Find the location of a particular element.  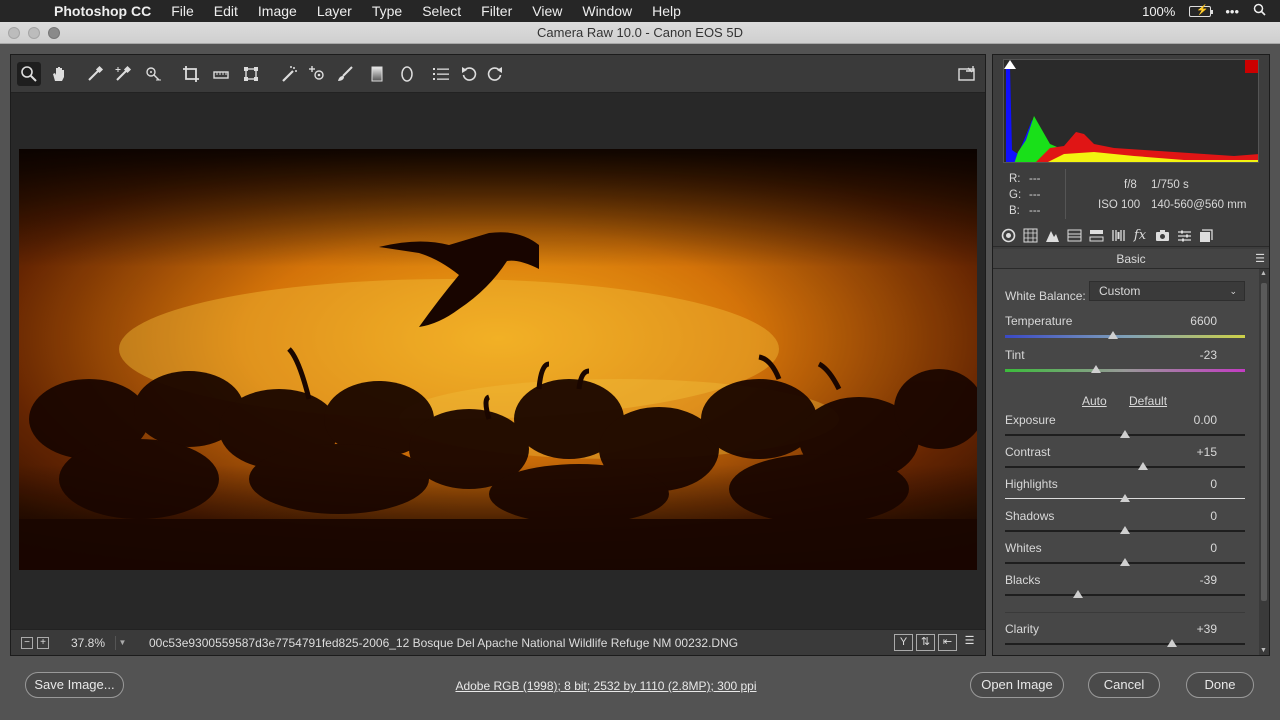

done-button: Done is located at coordinates (1220, 685).